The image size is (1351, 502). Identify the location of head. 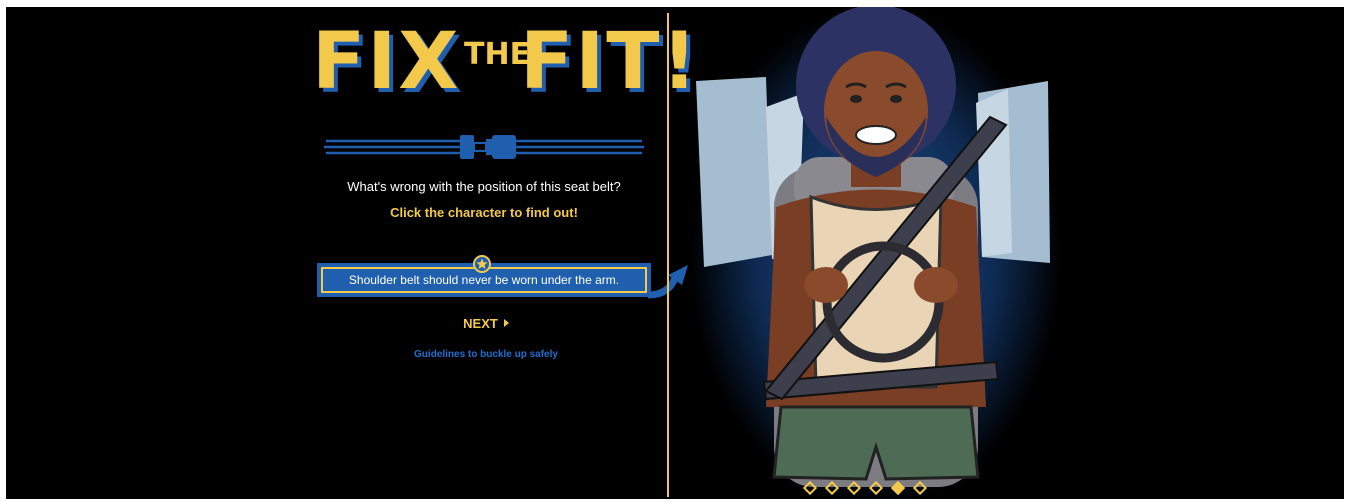
(876, 111).